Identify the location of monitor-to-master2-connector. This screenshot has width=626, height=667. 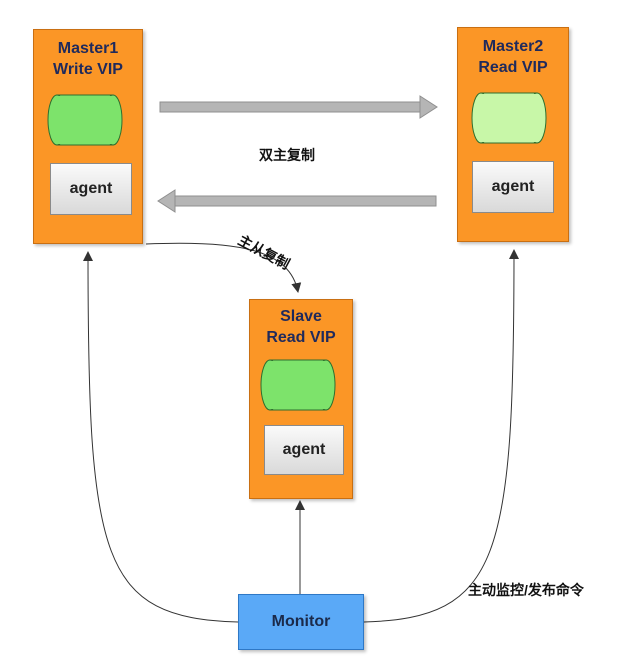
(441, 436).